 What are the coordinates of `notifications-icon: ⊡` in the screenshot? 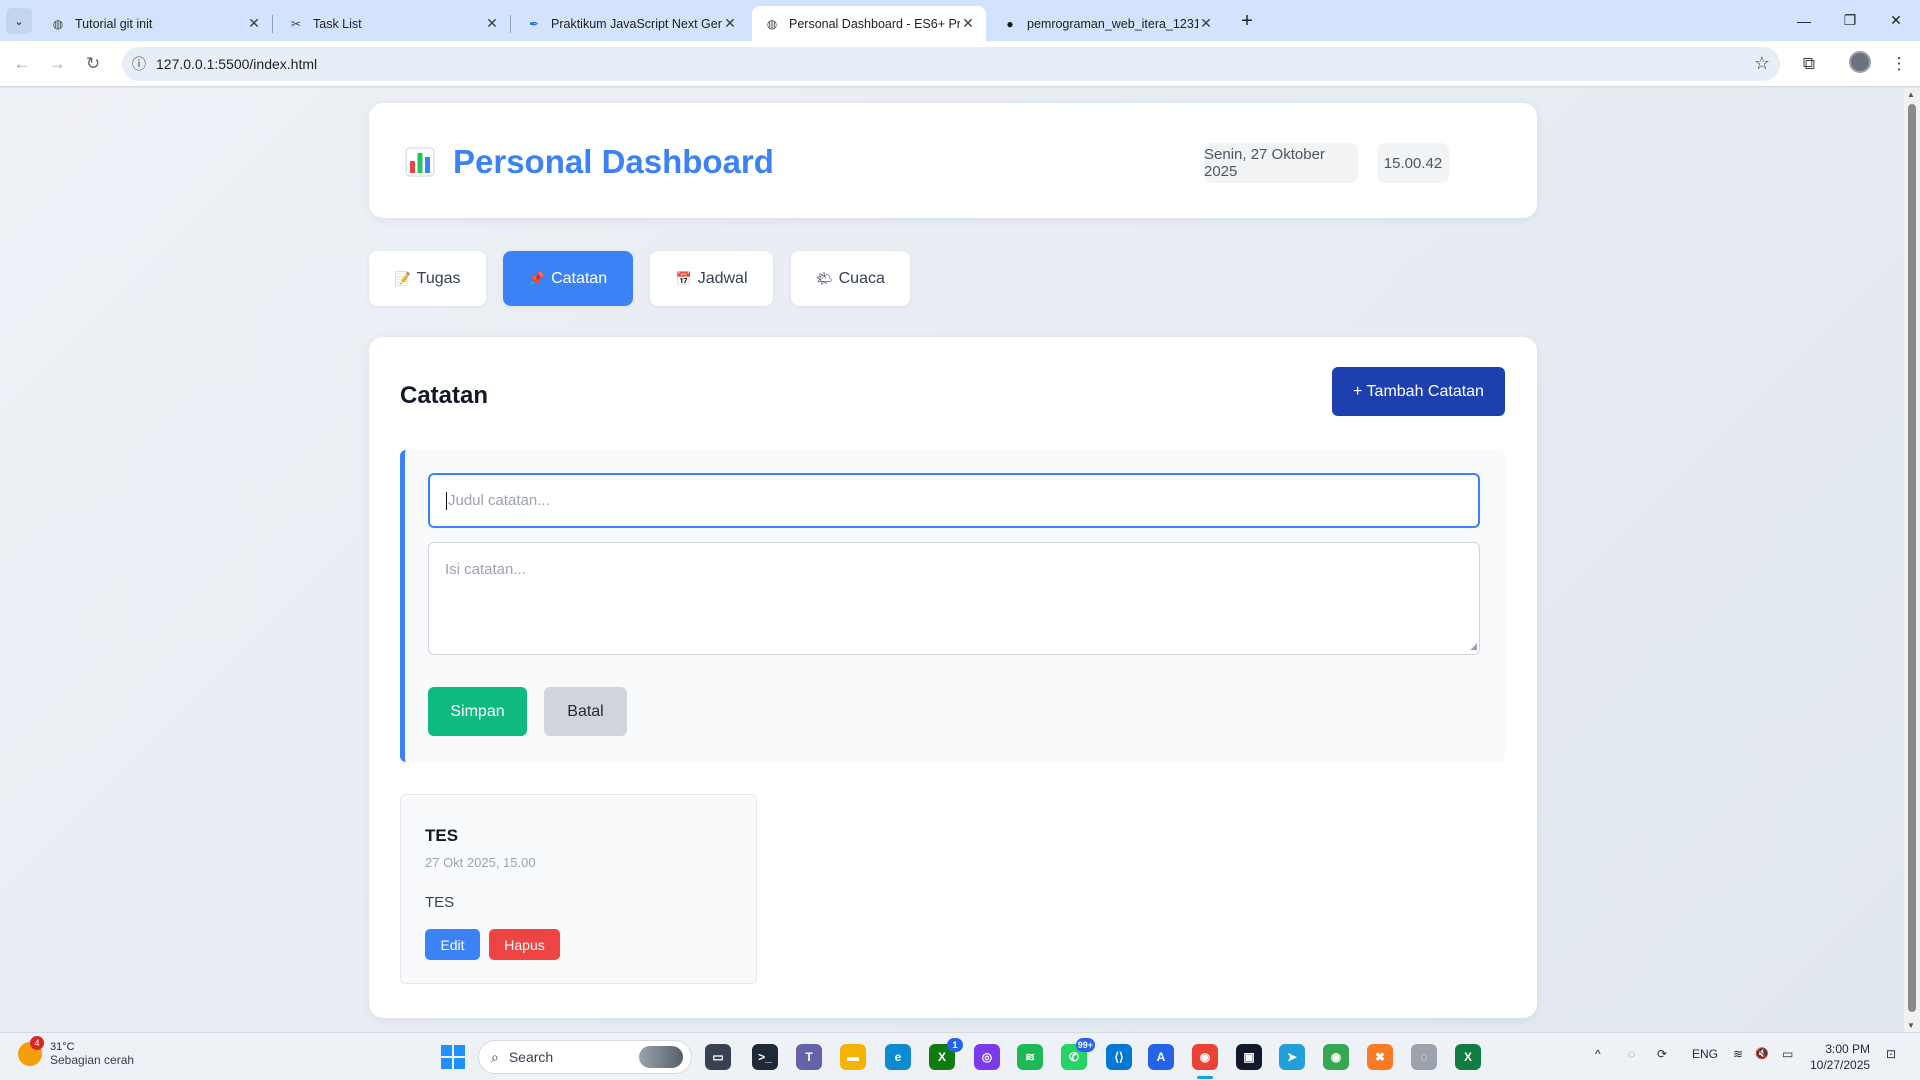 It's located at (1891, 1054).